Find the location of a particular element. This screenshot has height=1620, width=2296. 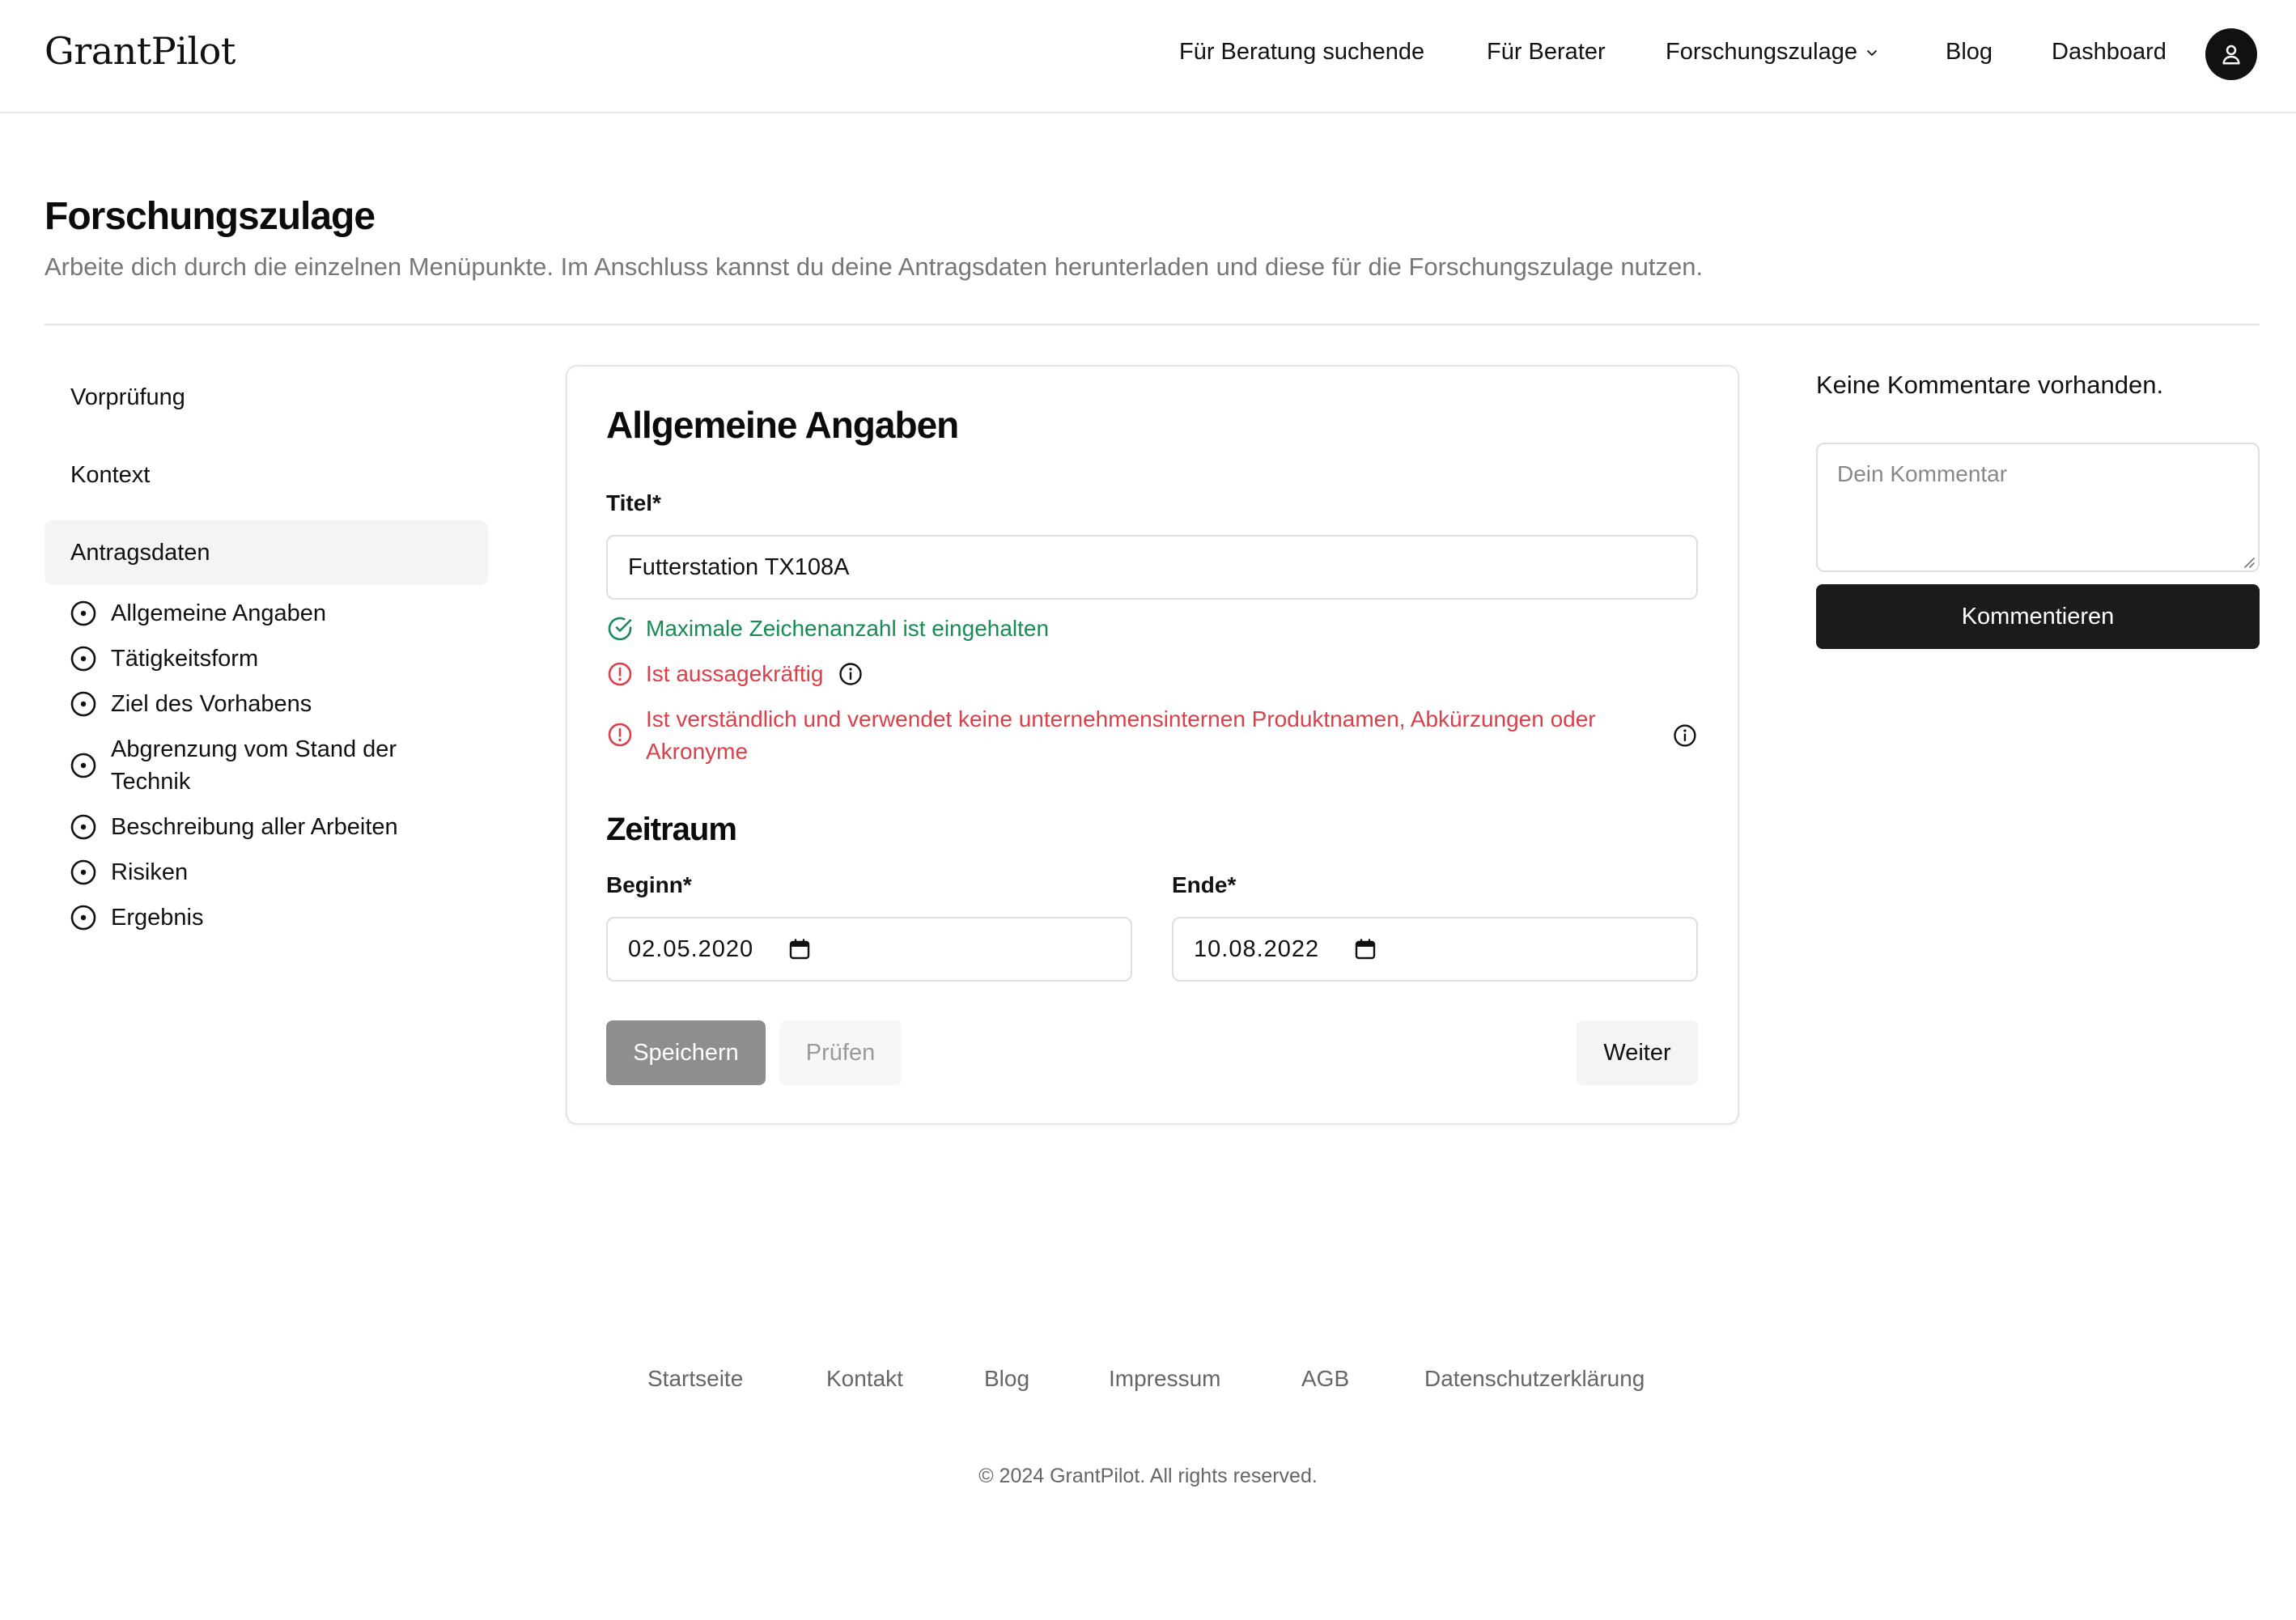

title-input: Futterstation TX108A is located at coordinates (1152, 567).